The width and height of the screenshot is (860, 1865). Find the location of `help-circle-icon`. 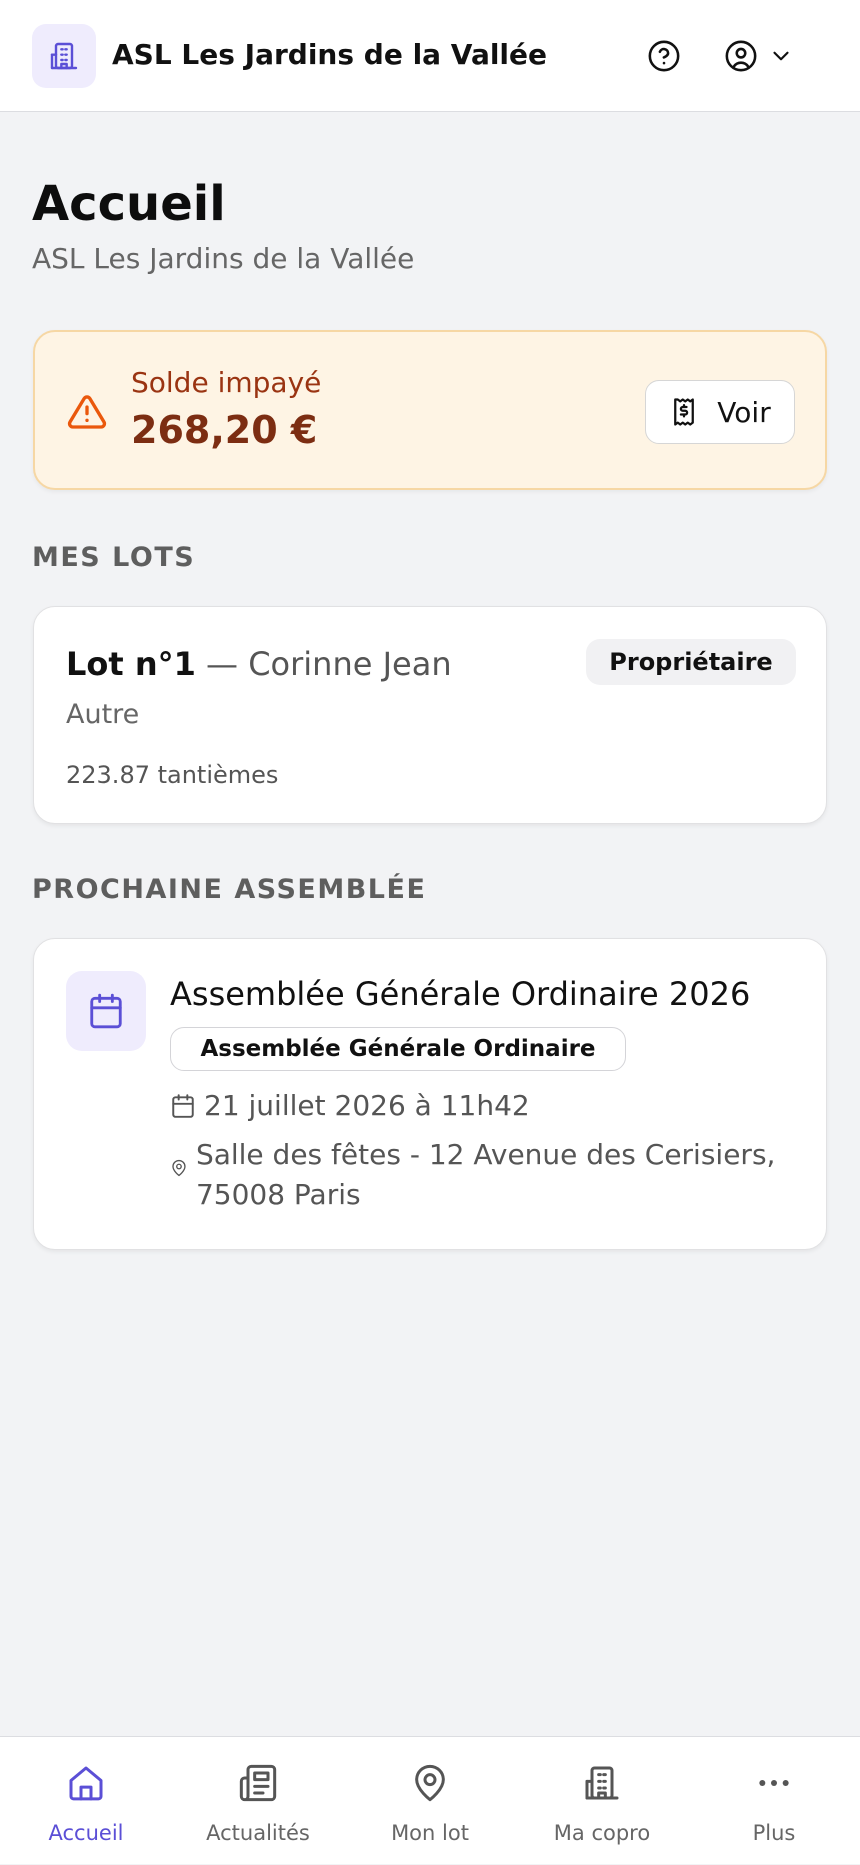

help-circle-icon is located at coordinates (664, 56).